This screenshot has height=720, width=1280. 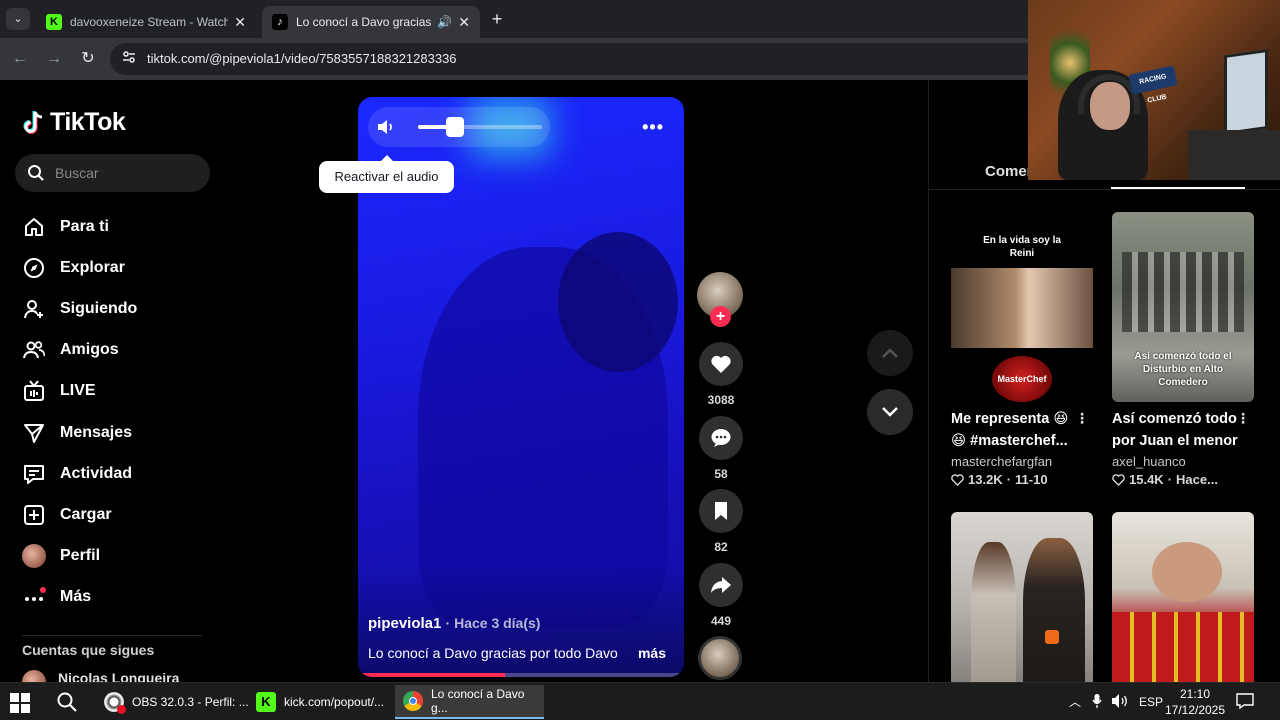 I want to click on notifications-icon, so click(x=1245, y=702).